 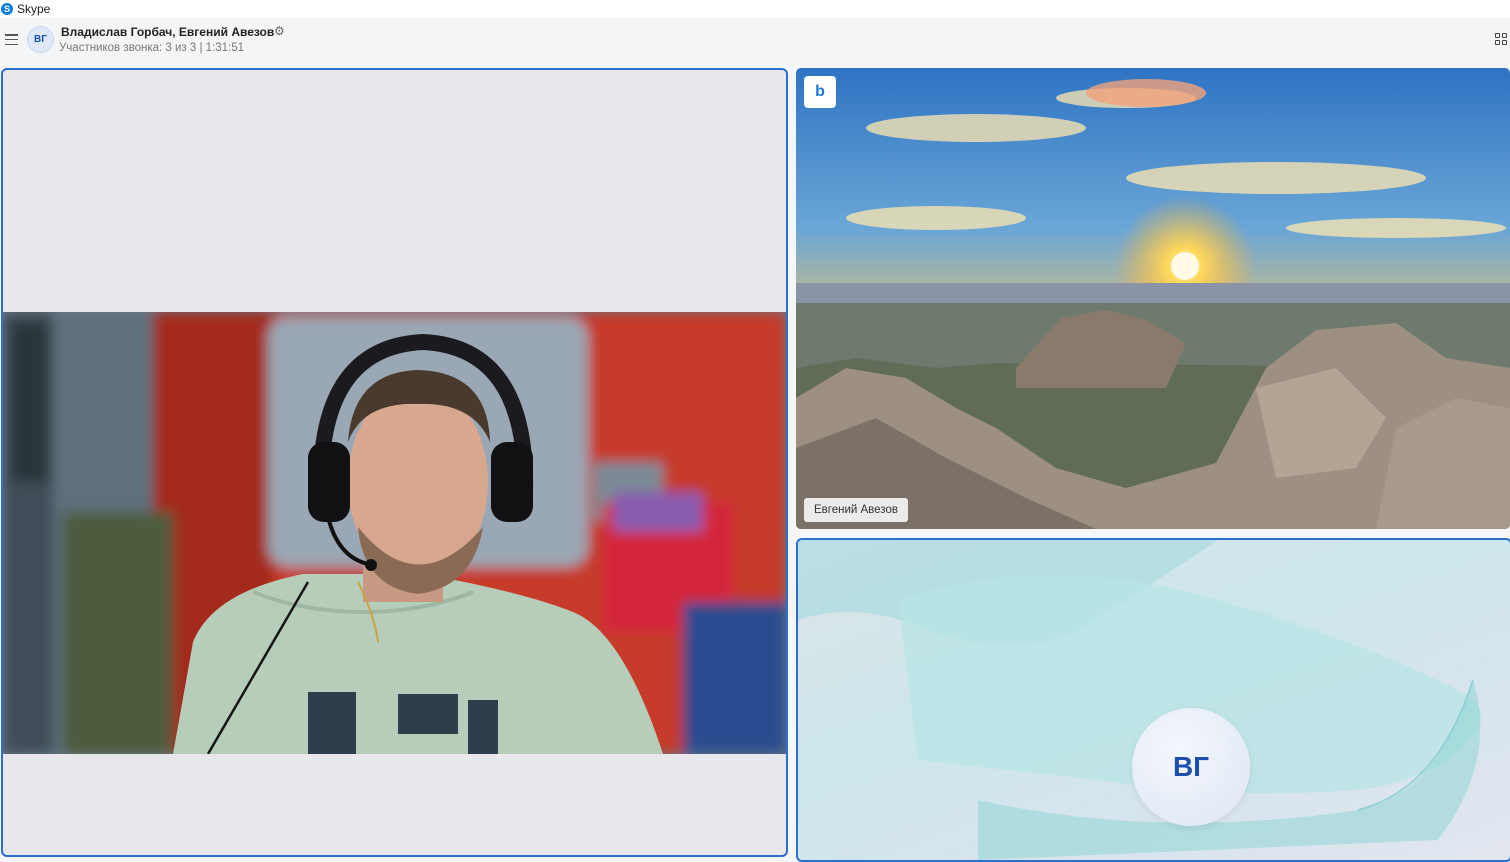 What do you see at coordinates (820, 92) in the screenshot?
I see `bing-icon: b` at bounding box center [820, 92].